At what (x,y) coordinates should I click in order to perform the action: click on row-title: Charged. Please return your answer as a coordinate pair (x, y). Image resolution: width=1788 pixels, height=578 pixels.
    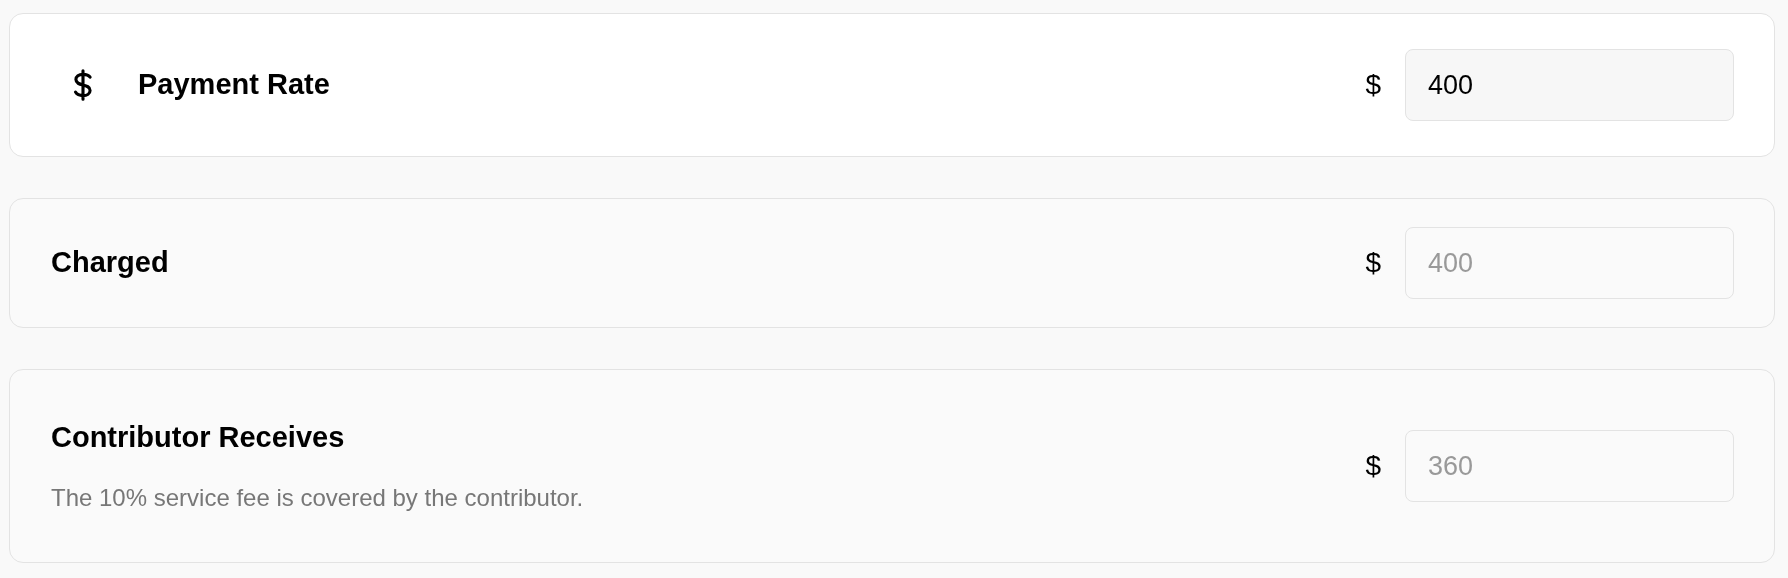
    Looking at the image, I should click on (110, 263).